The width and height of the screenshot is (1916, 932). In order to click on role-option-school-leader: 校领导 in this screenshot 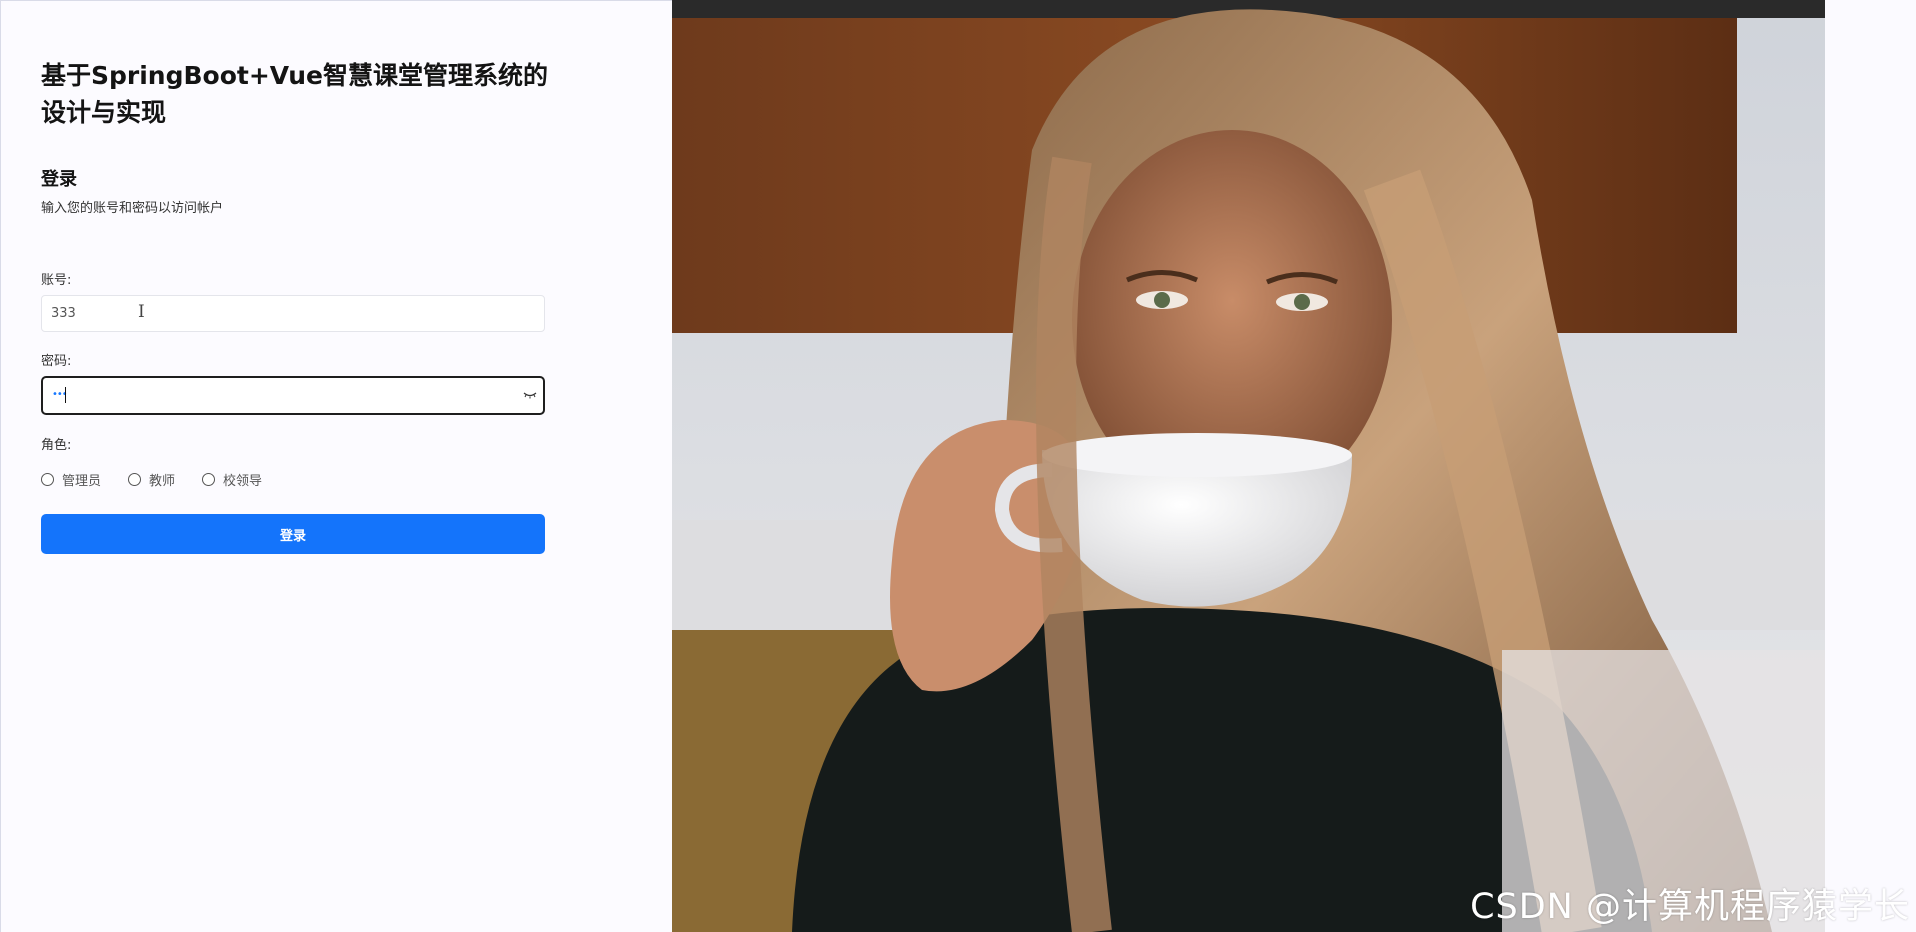, I will do `click(232, 479)`.